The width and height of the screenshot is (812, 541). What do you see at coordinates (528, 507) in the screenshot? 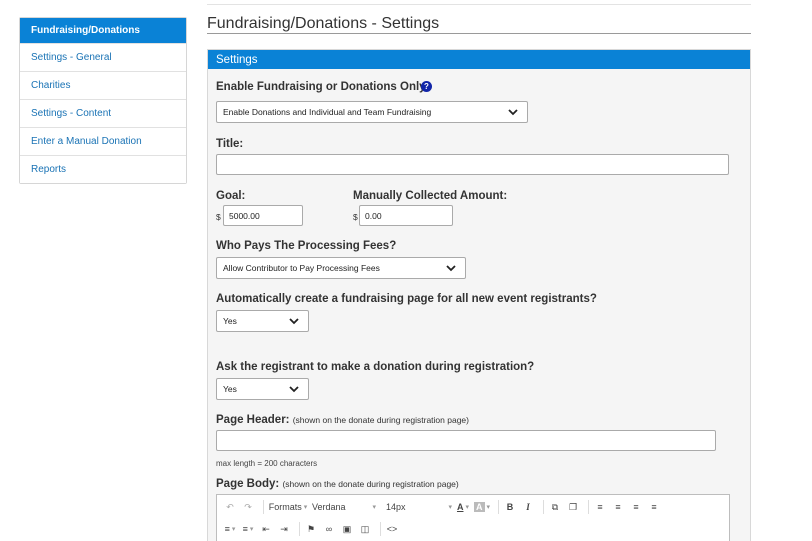
I see `italic-button: I` at bounding box center [528, 507].